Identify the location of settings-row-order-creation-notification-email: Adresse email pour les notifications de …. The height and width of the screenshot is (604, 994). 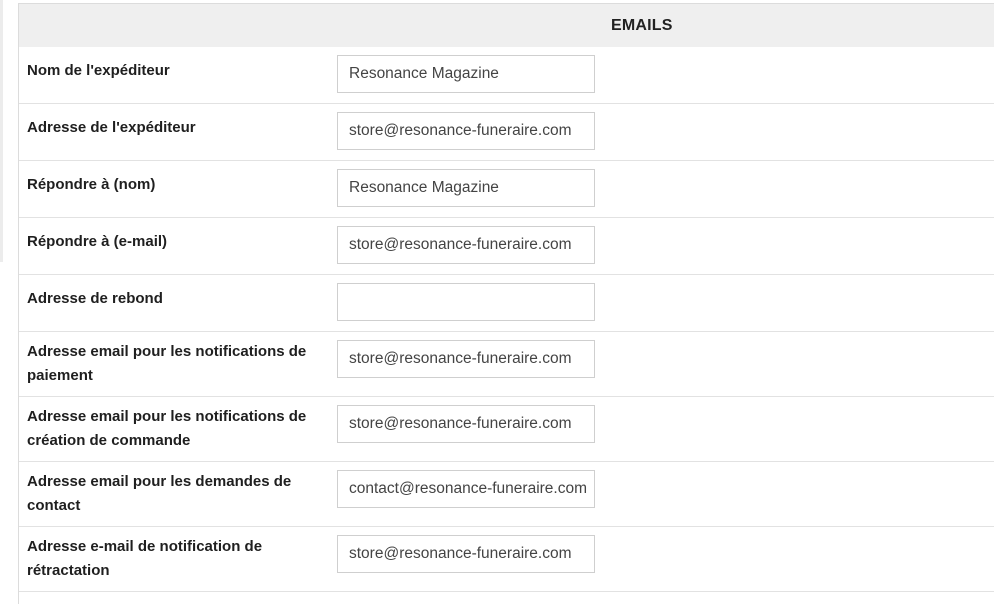
(506, 429).